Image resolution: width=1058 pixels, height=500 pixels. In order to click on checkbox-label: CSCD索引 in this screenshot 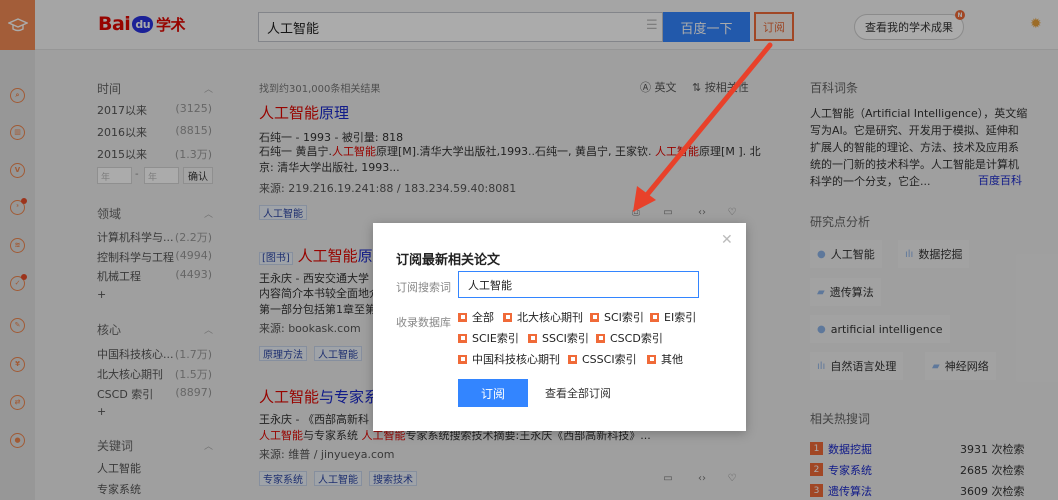, I will do `click(636, 338)`.